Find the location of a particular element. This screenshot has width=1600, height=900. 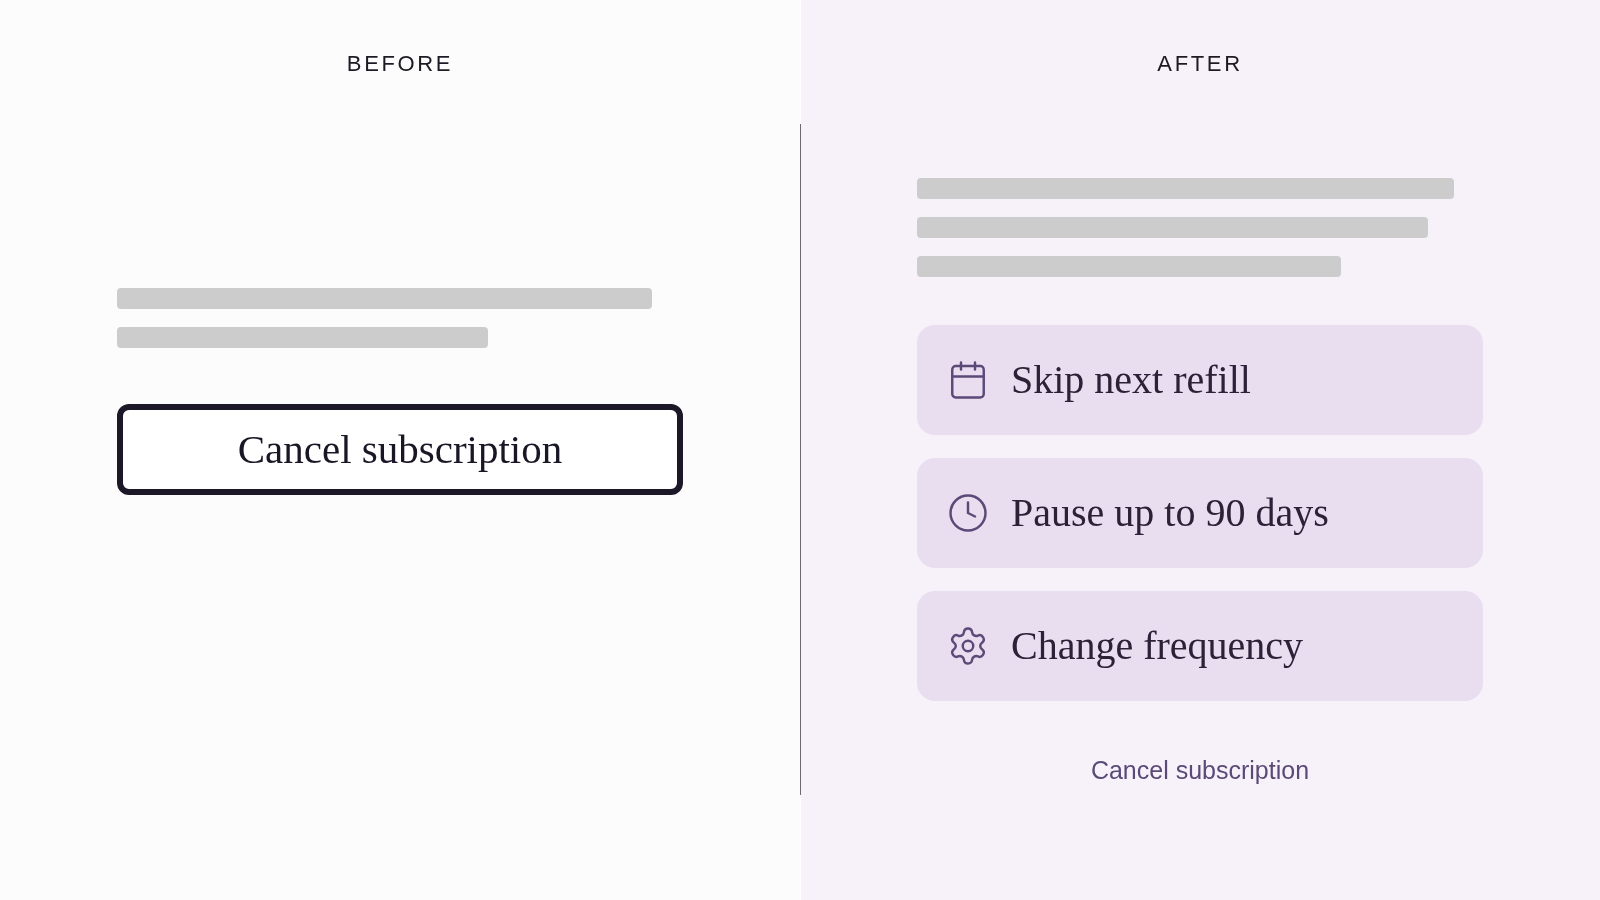

cancel-subscription-button: Cancel subscription is located at coordinates (400, 449).